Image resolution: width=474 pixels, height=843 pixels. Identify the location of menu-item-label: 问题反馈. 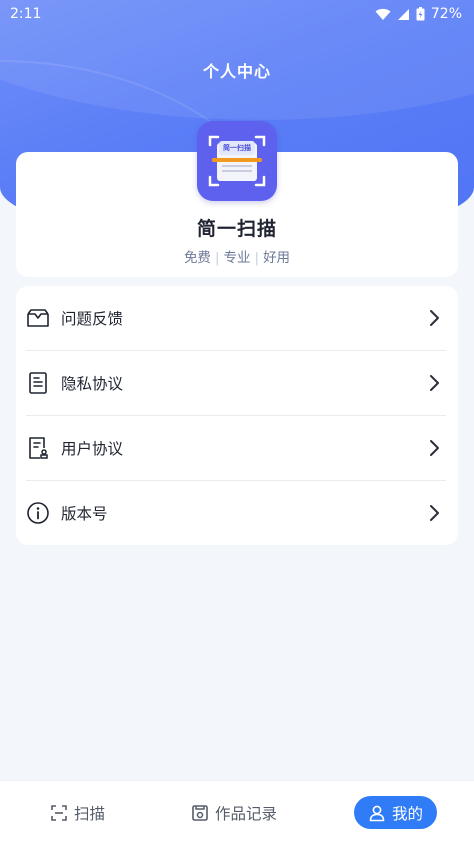
(92, 319).